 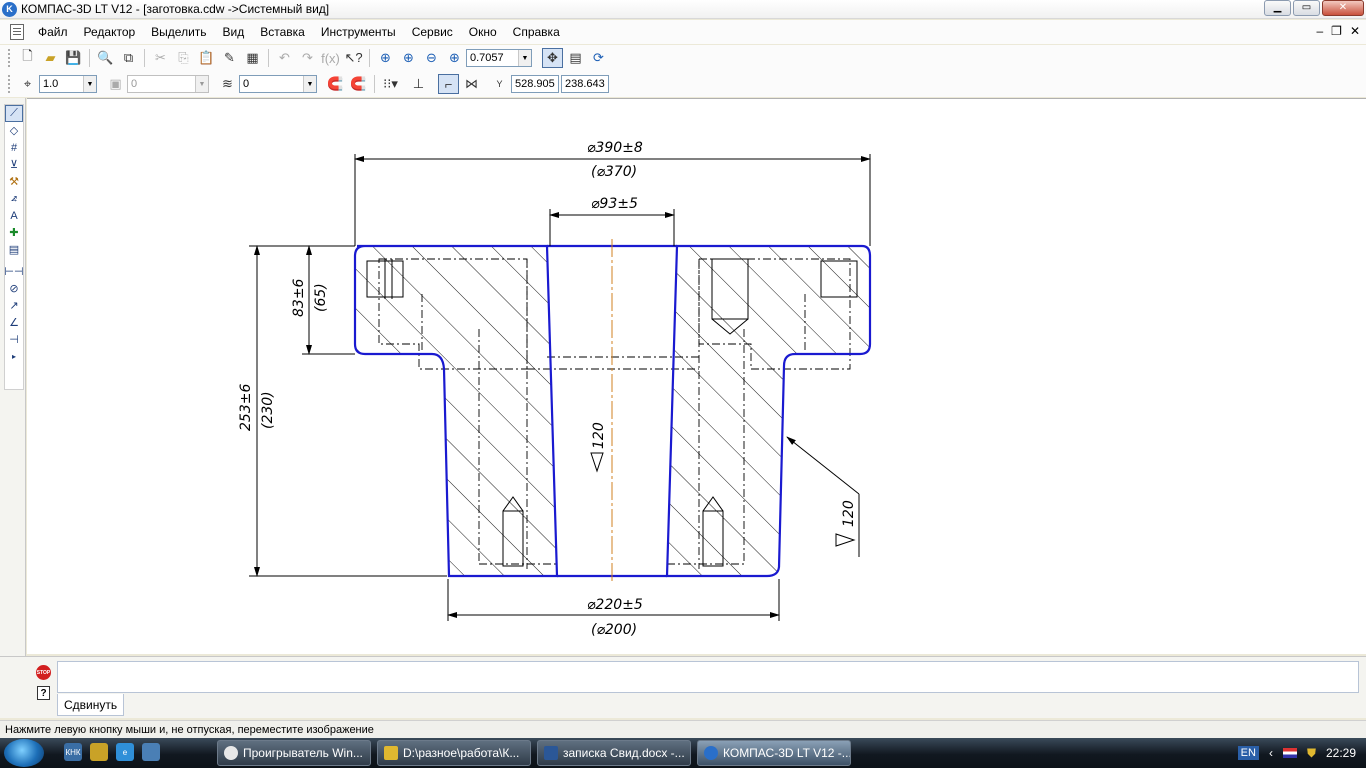 What do you see at coordinates (252, 58) in the screenshot?
I see `table-icon: ▦` at bounding box center [252, 58].